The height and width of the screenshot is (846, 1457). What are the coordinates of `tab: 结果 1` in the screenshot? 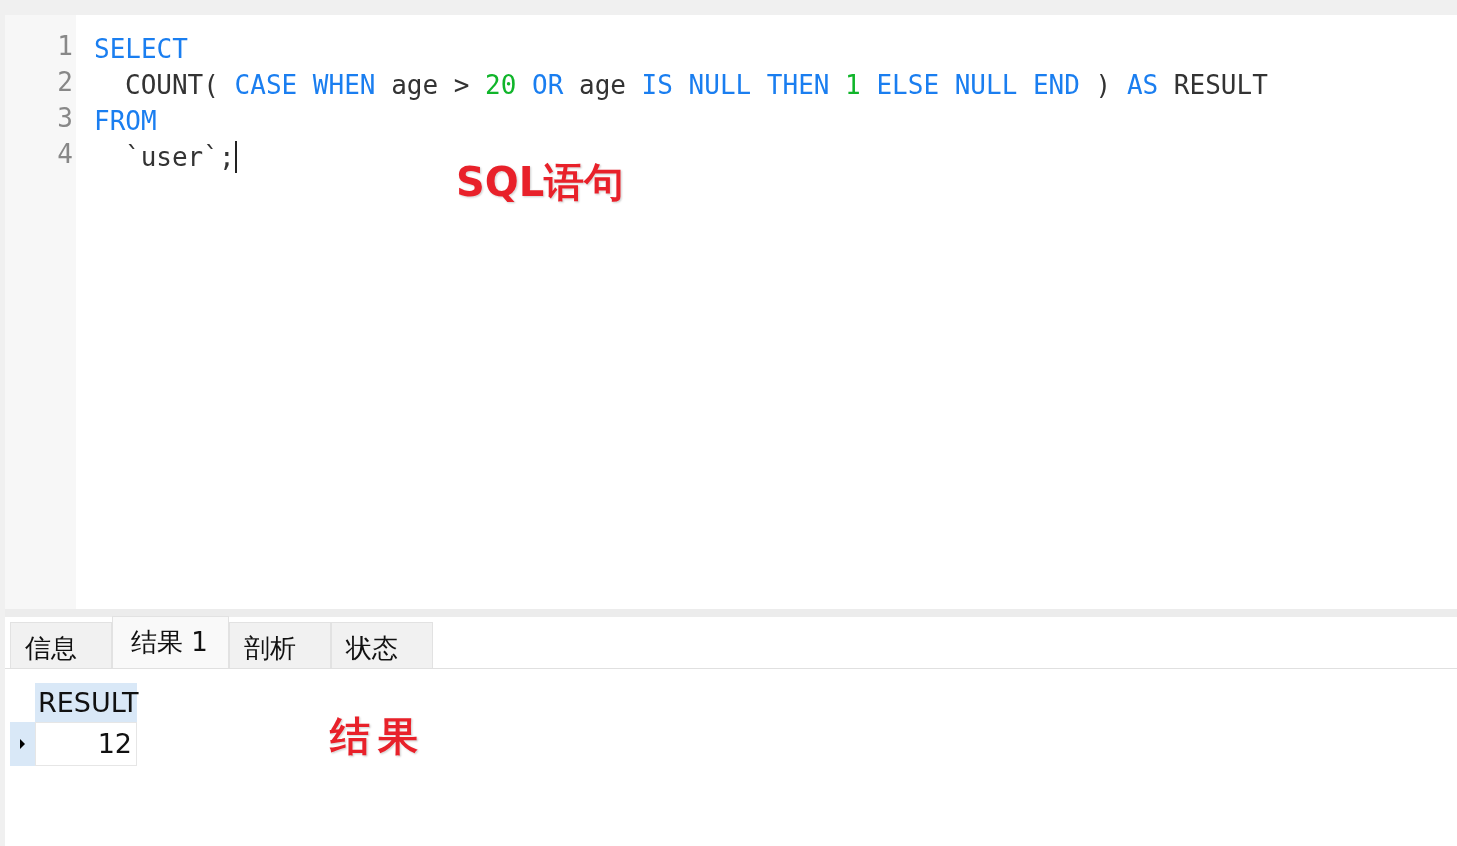 It's located at (170, 642).